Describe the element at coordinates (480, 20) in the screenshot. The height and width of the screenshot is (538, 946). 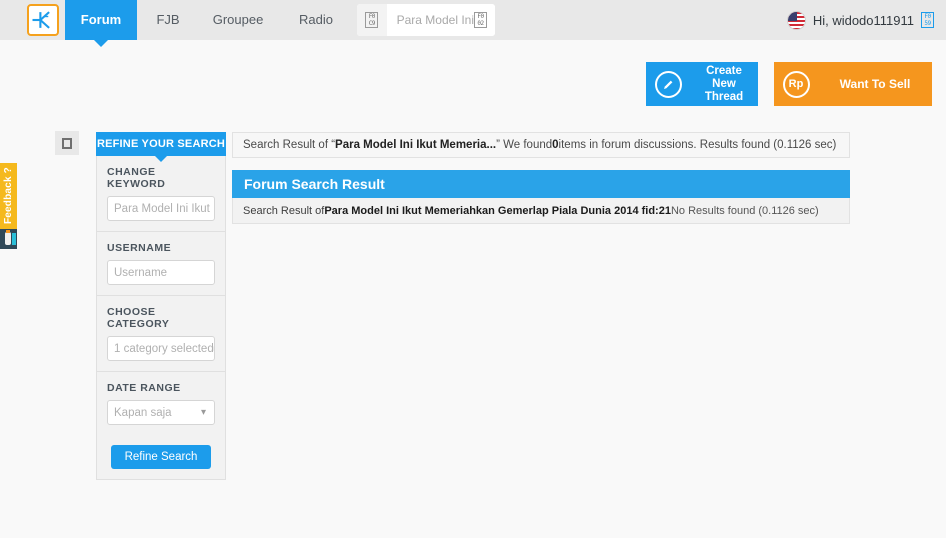
I see `search-icon: F0 02` at that location.